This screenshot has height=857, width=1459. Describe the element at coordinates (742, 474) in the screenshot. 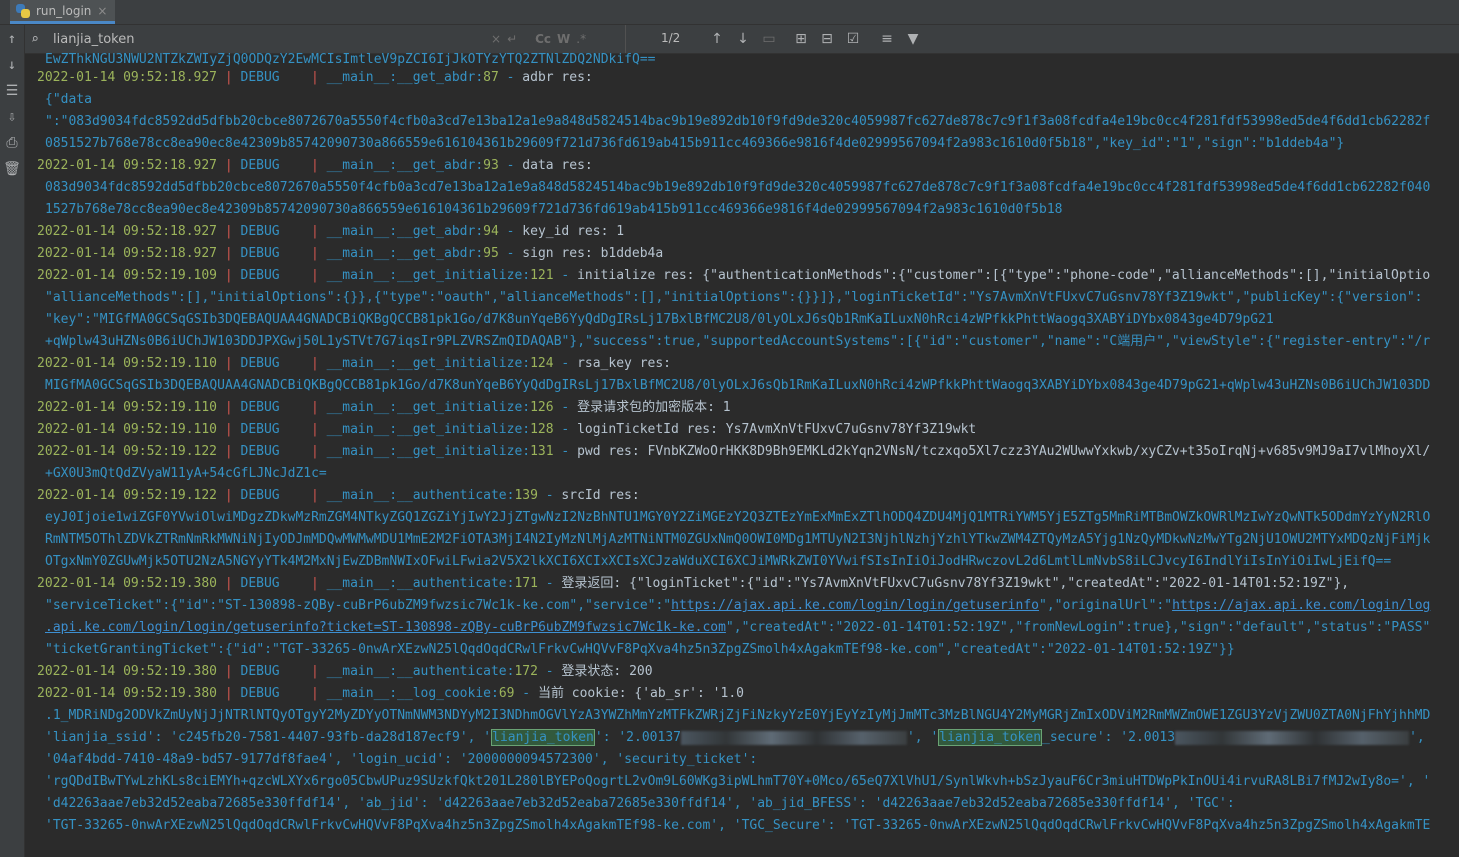

I see `console-line: +GX0U3mQtQdZVyaW11yA+54cGfLJNcJdZ1c=` at that location.